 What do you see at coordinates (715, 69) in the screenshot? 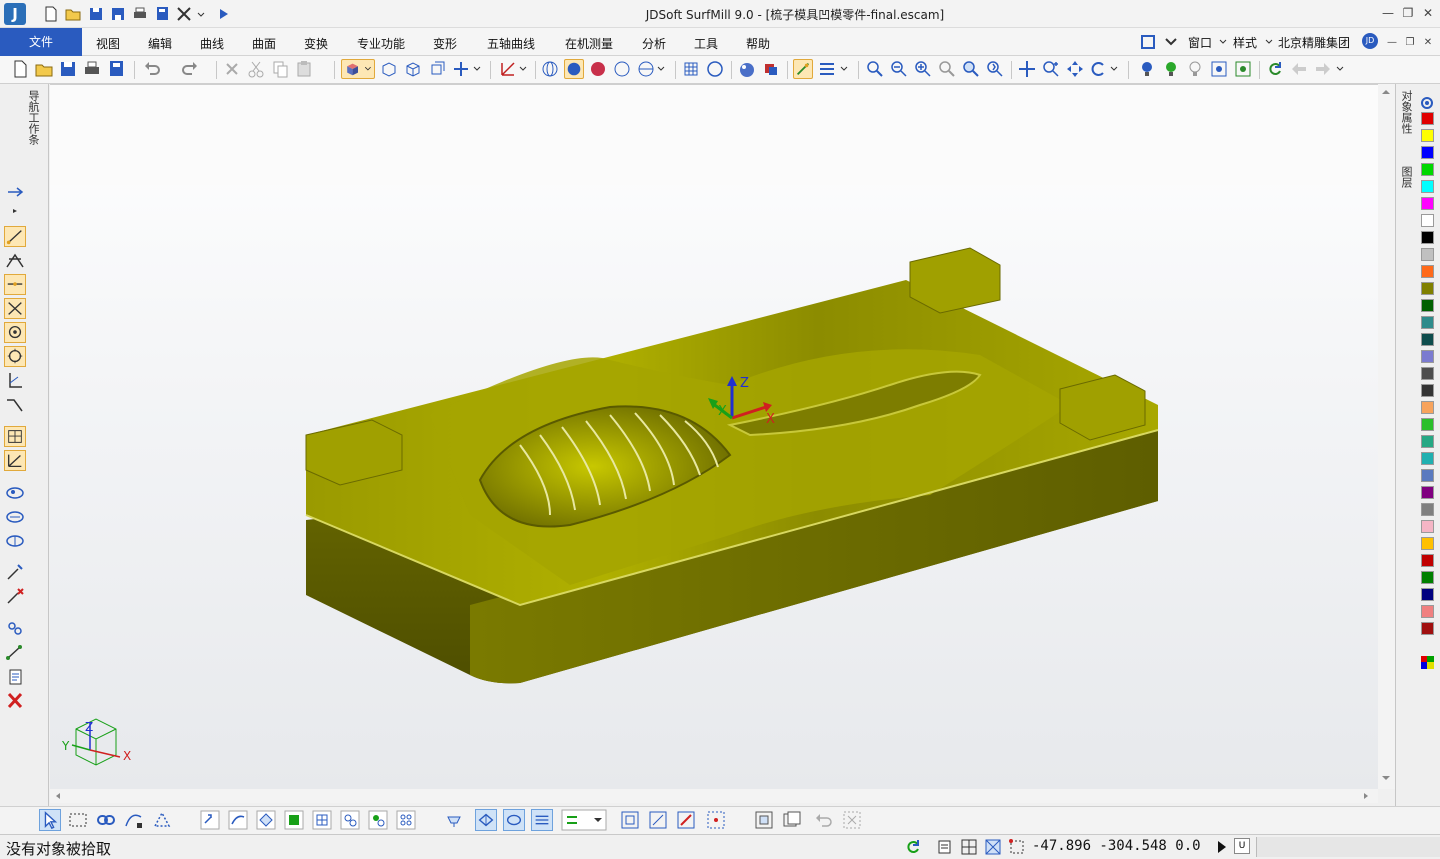
I see `hollow-sphere-icon` at bounding box center [715, 69].